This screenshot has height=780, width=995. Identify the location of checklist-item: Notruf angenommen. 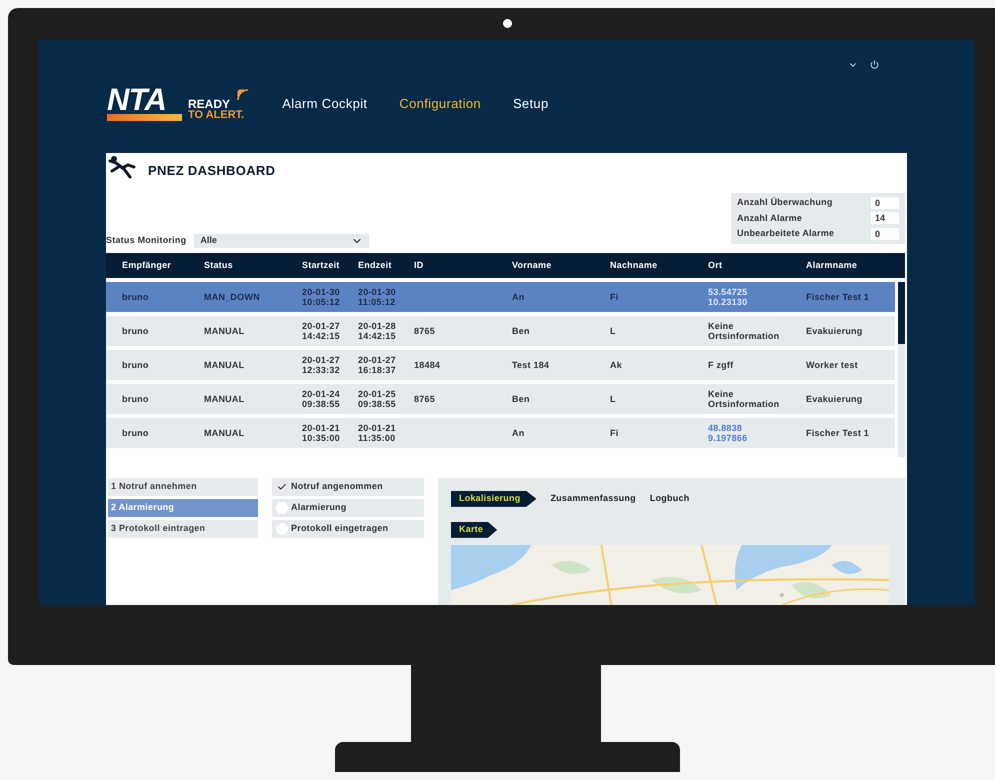
(348, 487).